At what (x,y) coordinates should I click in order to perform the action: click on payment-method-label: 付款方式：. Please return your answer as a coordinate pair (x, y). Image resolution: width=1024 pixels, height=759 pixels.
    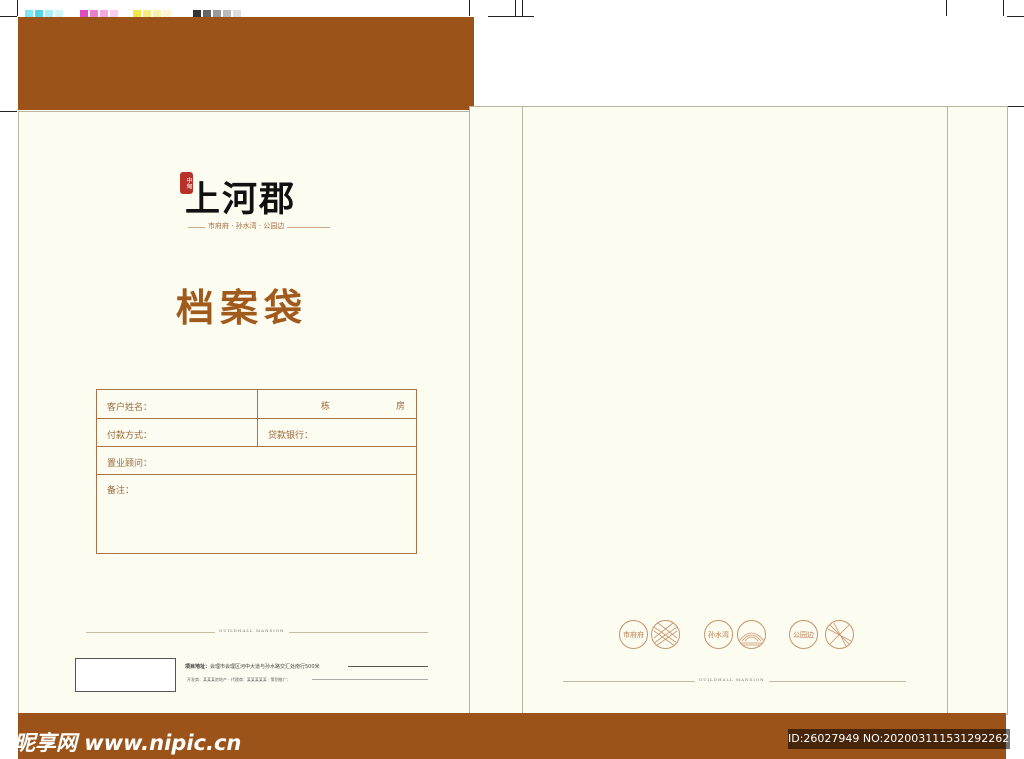
    Looking at the image, I should click on (130, 436).